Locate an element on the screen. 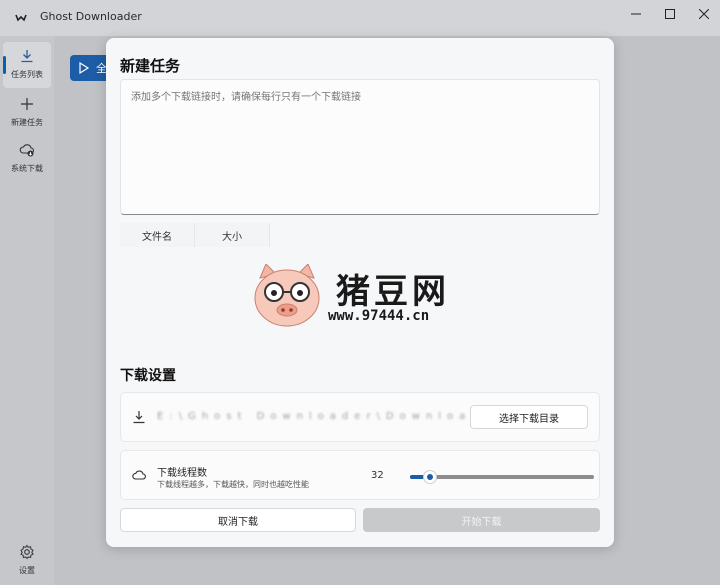 The image size is (720, 585). threads-value: 32 is located at coordinates (377, 475).